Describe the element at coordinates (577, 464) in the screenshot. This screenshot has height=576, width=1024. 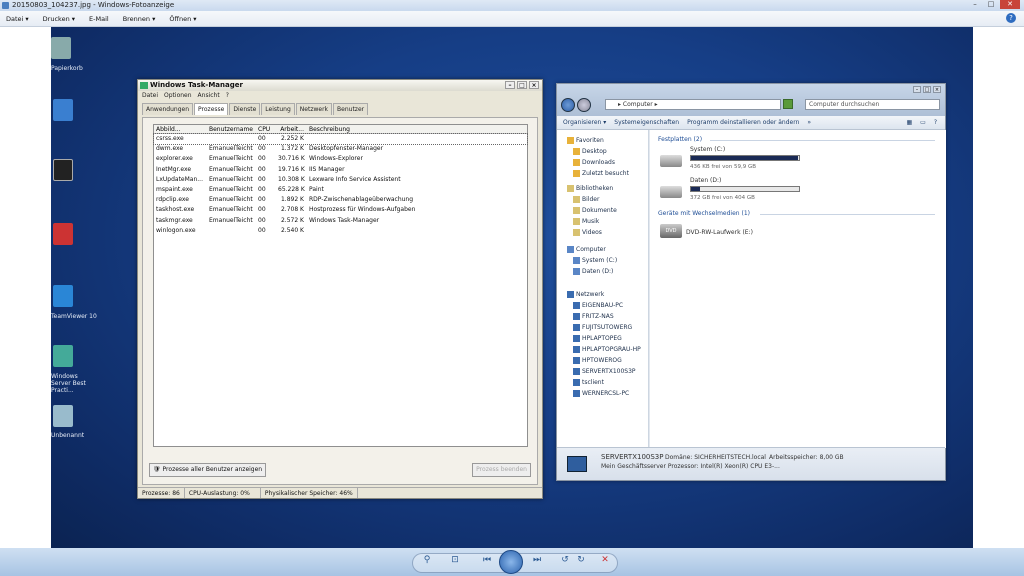
I see `computer-icon` at that location.